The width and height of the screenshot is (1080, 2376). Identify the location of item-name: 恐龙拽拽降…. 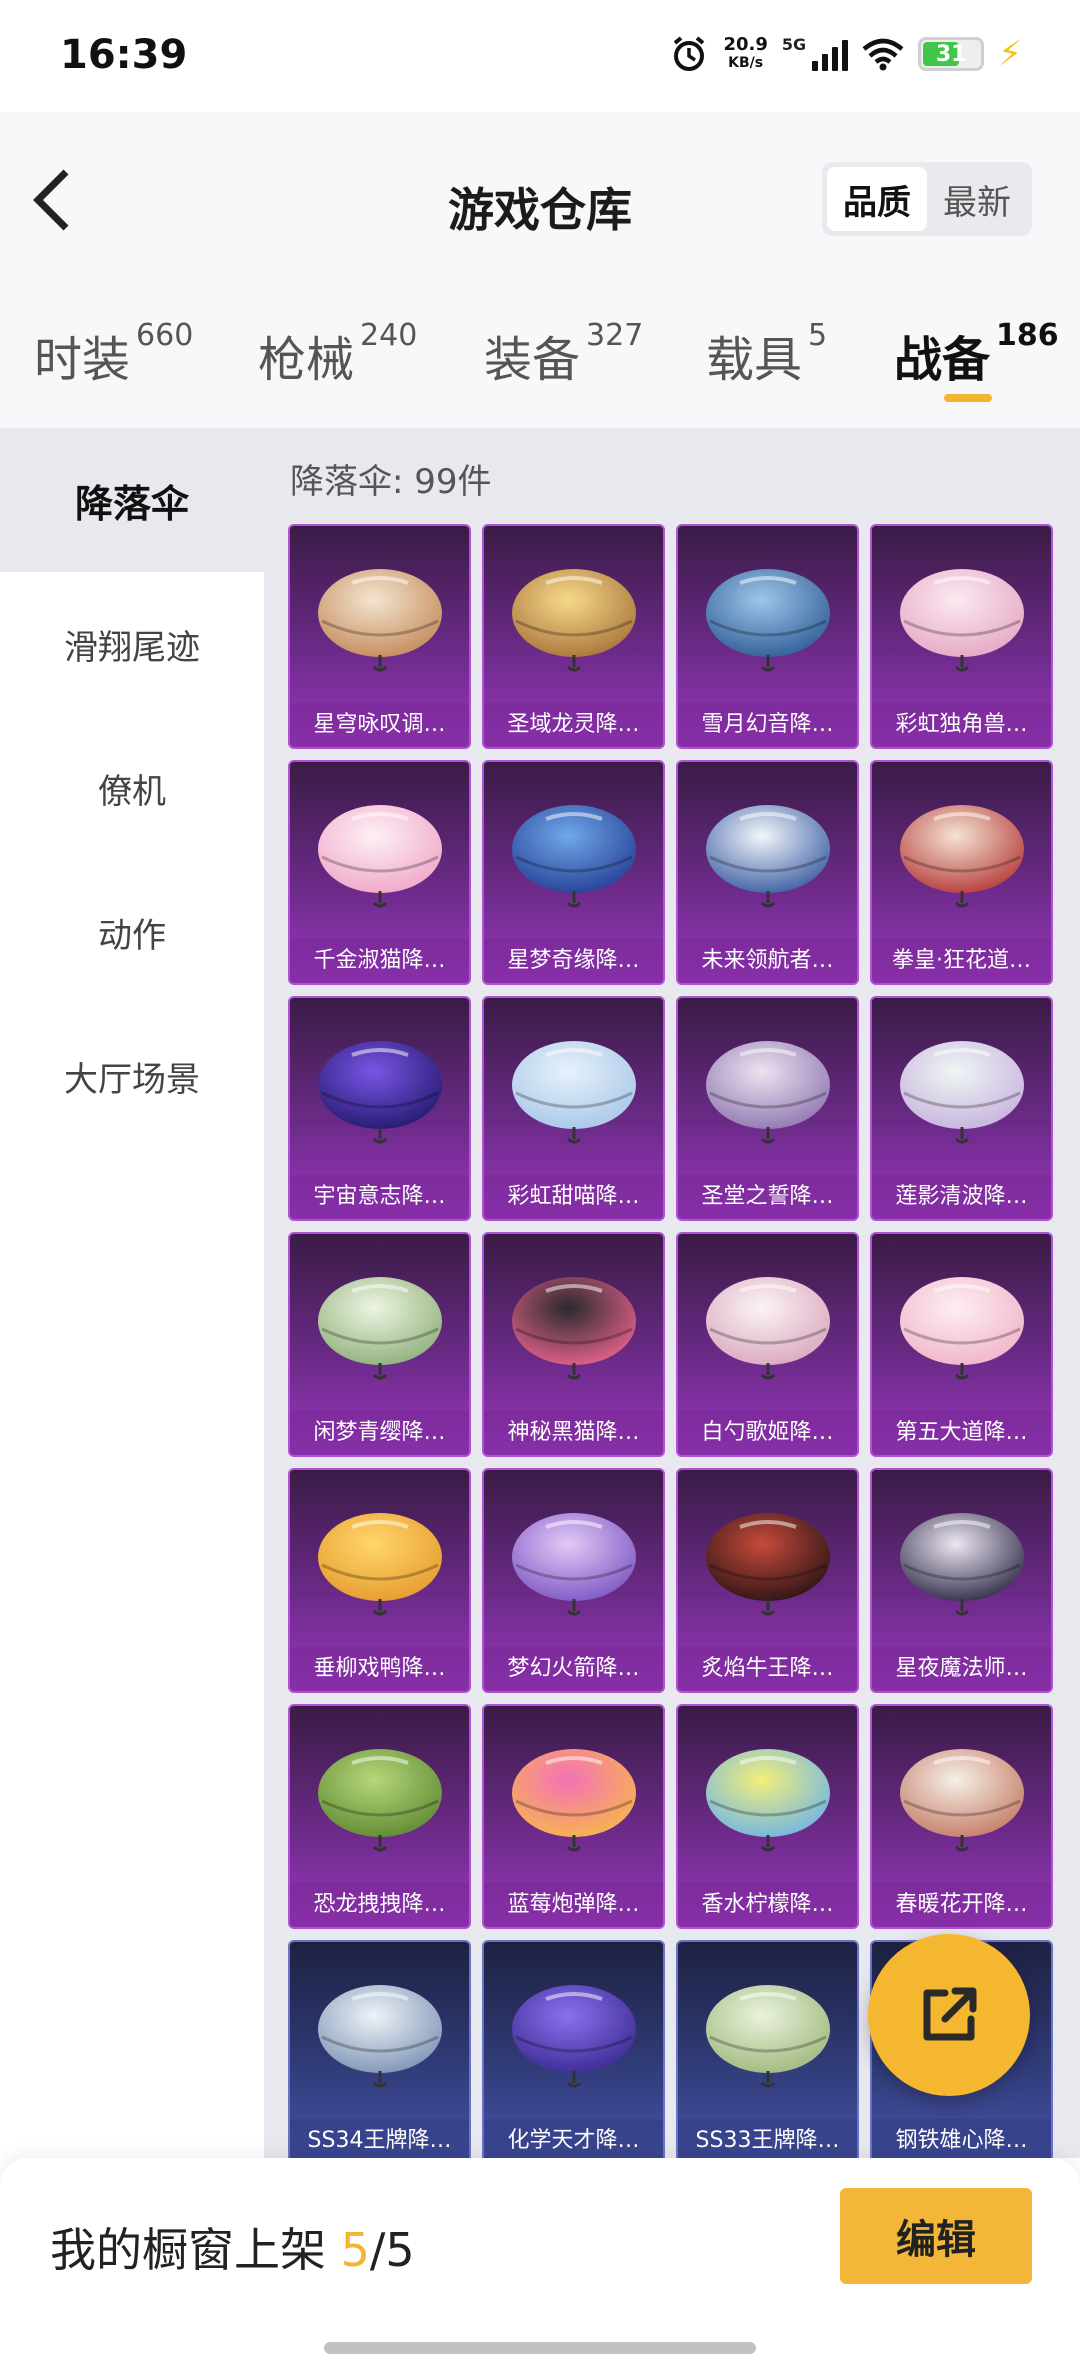
(379, 1905).